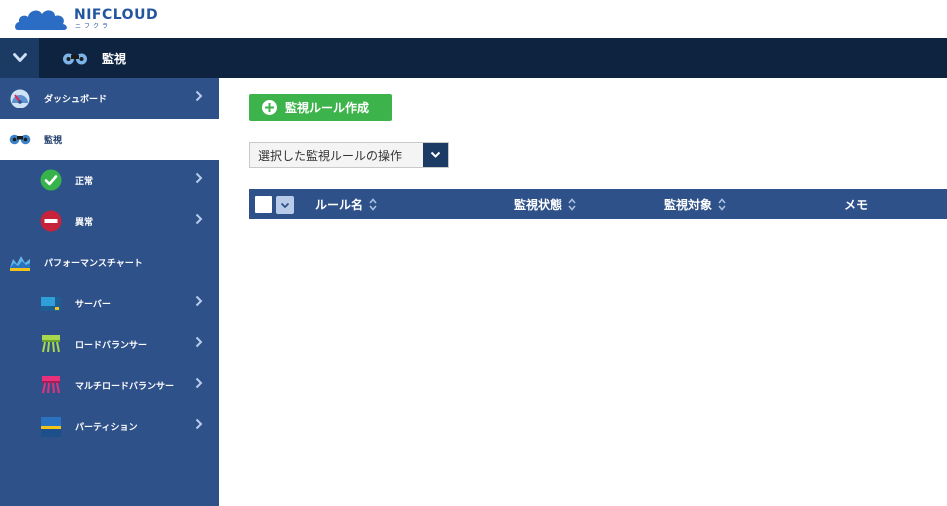 Image resolution: width=947 pixels, height=506 pixels. Describe the element at coordinates (94, 58) in the screenshot. I see `current-section: 監視` at that location.